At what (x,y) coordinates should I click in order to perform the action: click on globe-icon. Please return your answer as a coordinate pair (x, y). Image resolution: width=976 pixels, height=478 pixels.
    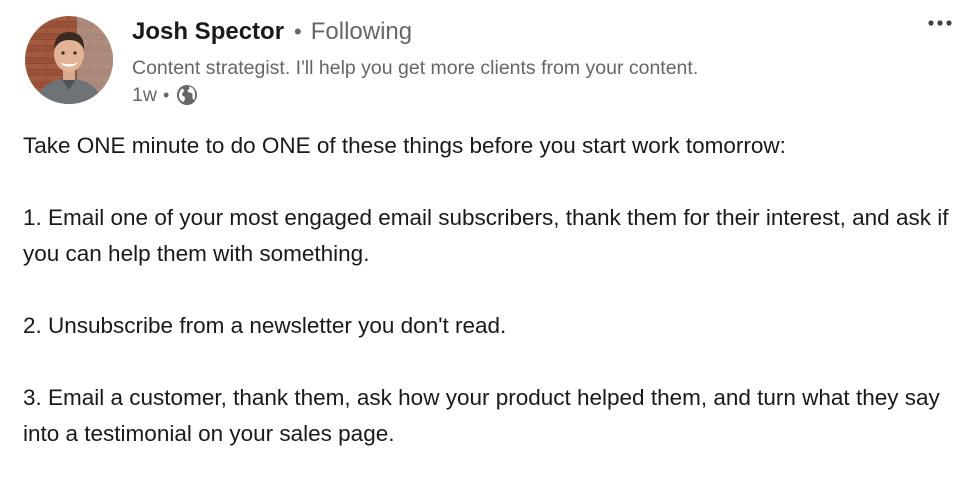
    Looking at the image, I should click on (187, 95).